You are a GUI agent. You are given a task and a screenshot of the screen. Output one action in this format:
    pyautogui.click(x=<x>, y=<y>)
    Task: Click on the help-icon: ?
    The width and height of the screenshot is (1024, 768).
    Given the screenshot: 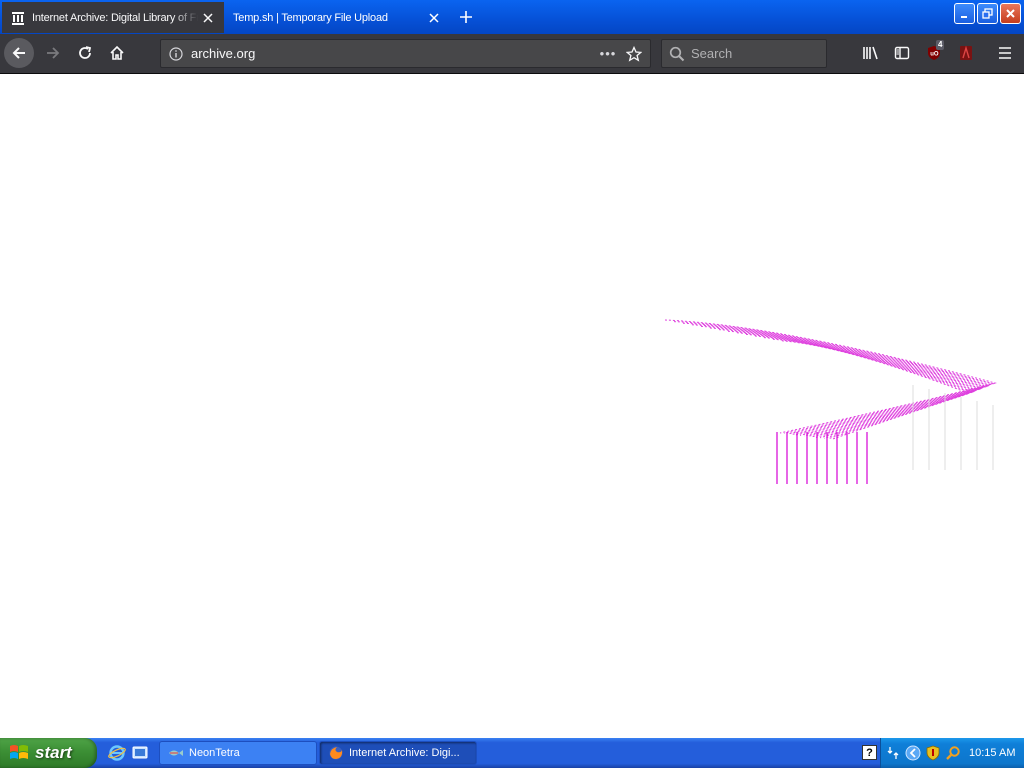 What is the action you would take?
    pyautogui.click(x=869, y=752)
    